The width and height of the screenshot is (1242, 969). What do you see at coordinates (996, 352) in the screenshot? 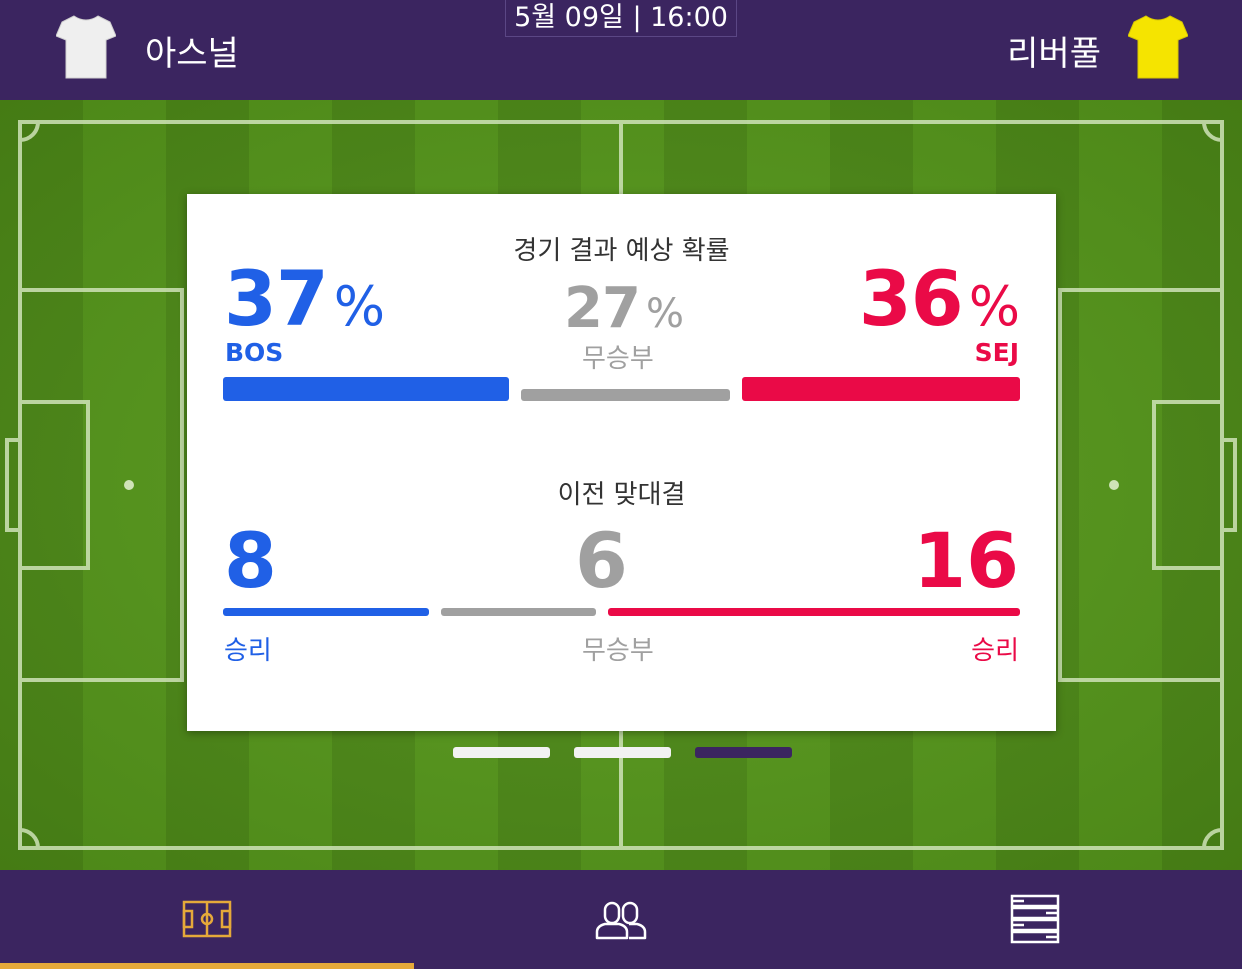
I see `away-team-code: SEJ` at bounding box center [996, 352].